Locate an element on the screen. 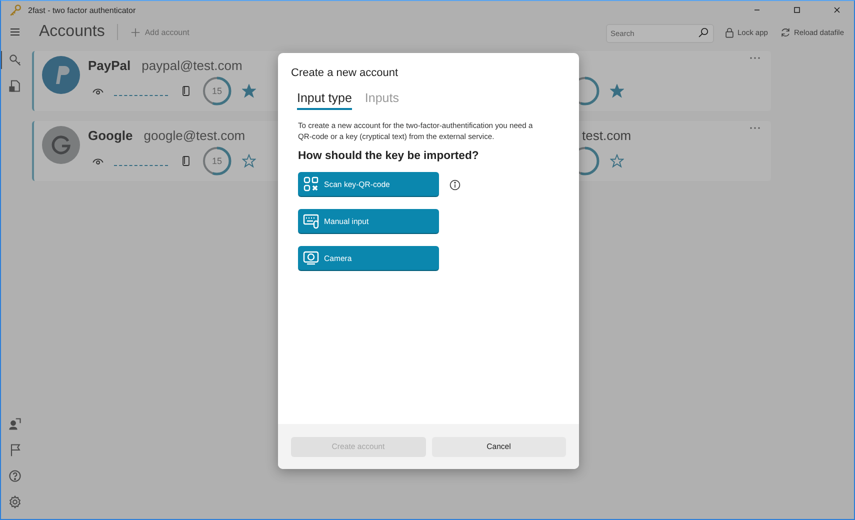  menu-icon is located at coordinates (15, 32).